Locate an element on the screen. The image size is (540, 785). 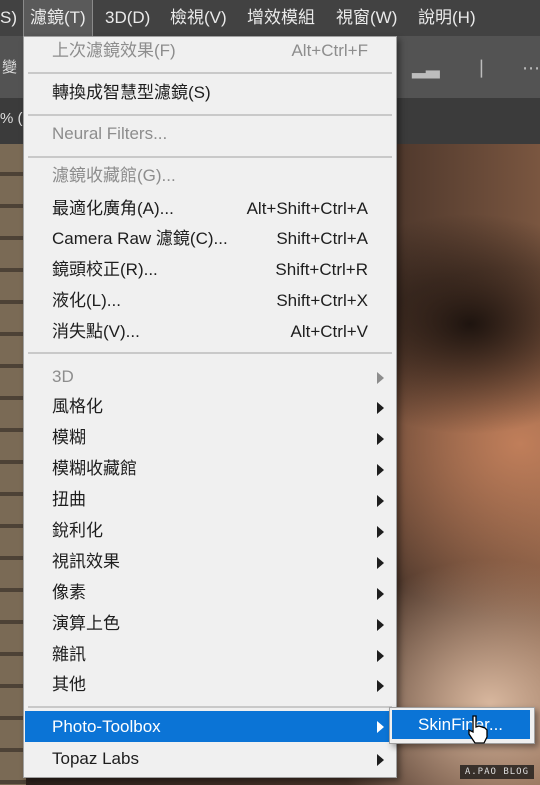
menu-item-label: 上次濾鏡效果(F) is located at coordinates (114, 50).